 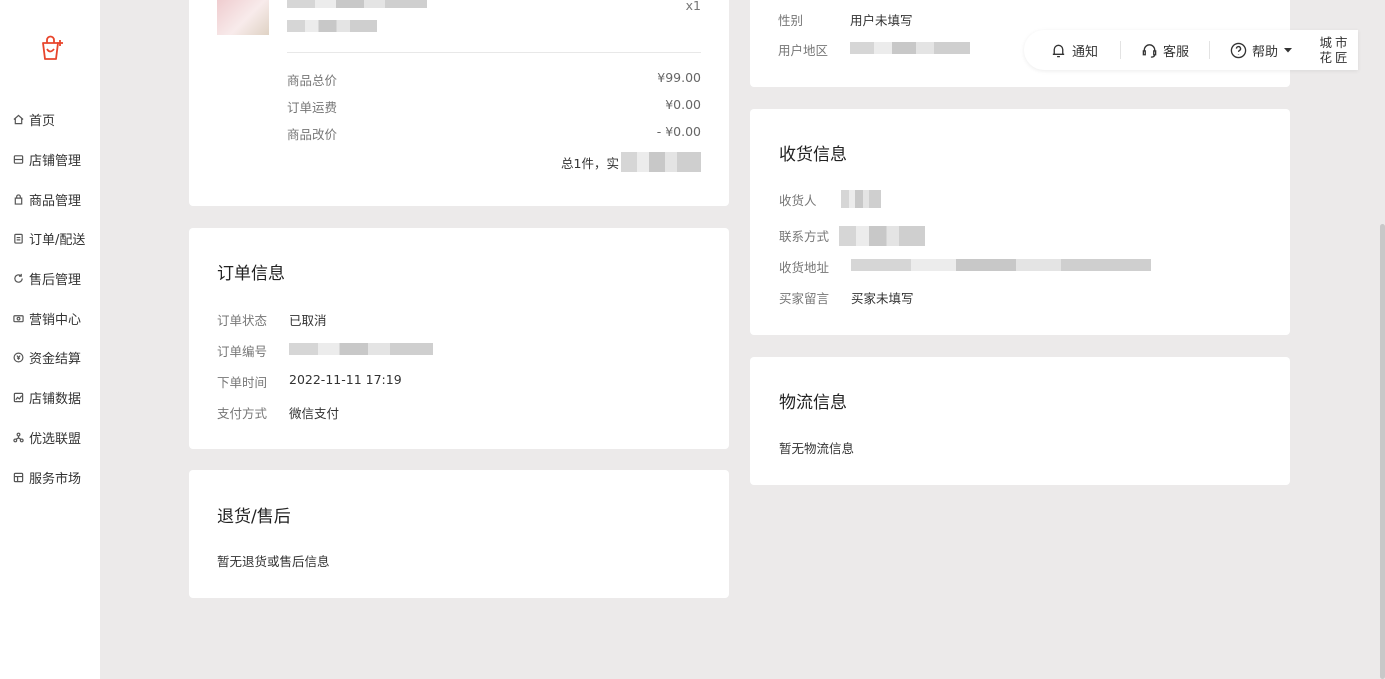 What do you see at coordinates (804, 298) in the screenshot?
I see `buyer-message-label: 买家留言` at bounding box center [804, 298].